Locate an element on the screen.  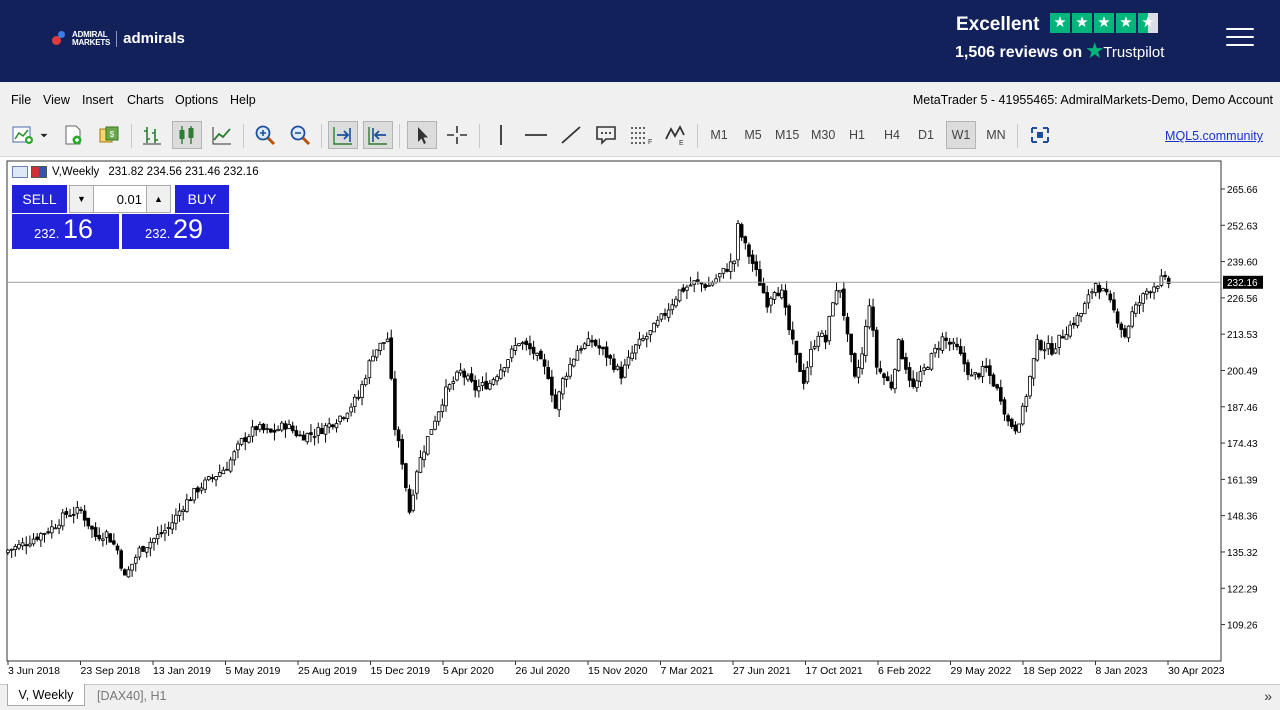
tab-scroll-icon: » is located at coordinates (1268, 696).